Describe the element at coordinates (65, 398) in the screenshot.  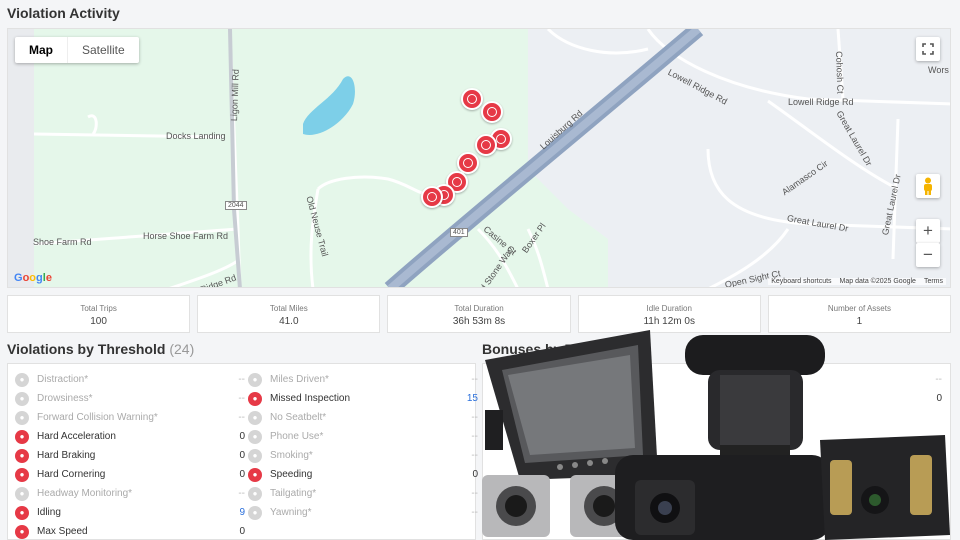
I see `violation-name: Drowsiness*` at that location.